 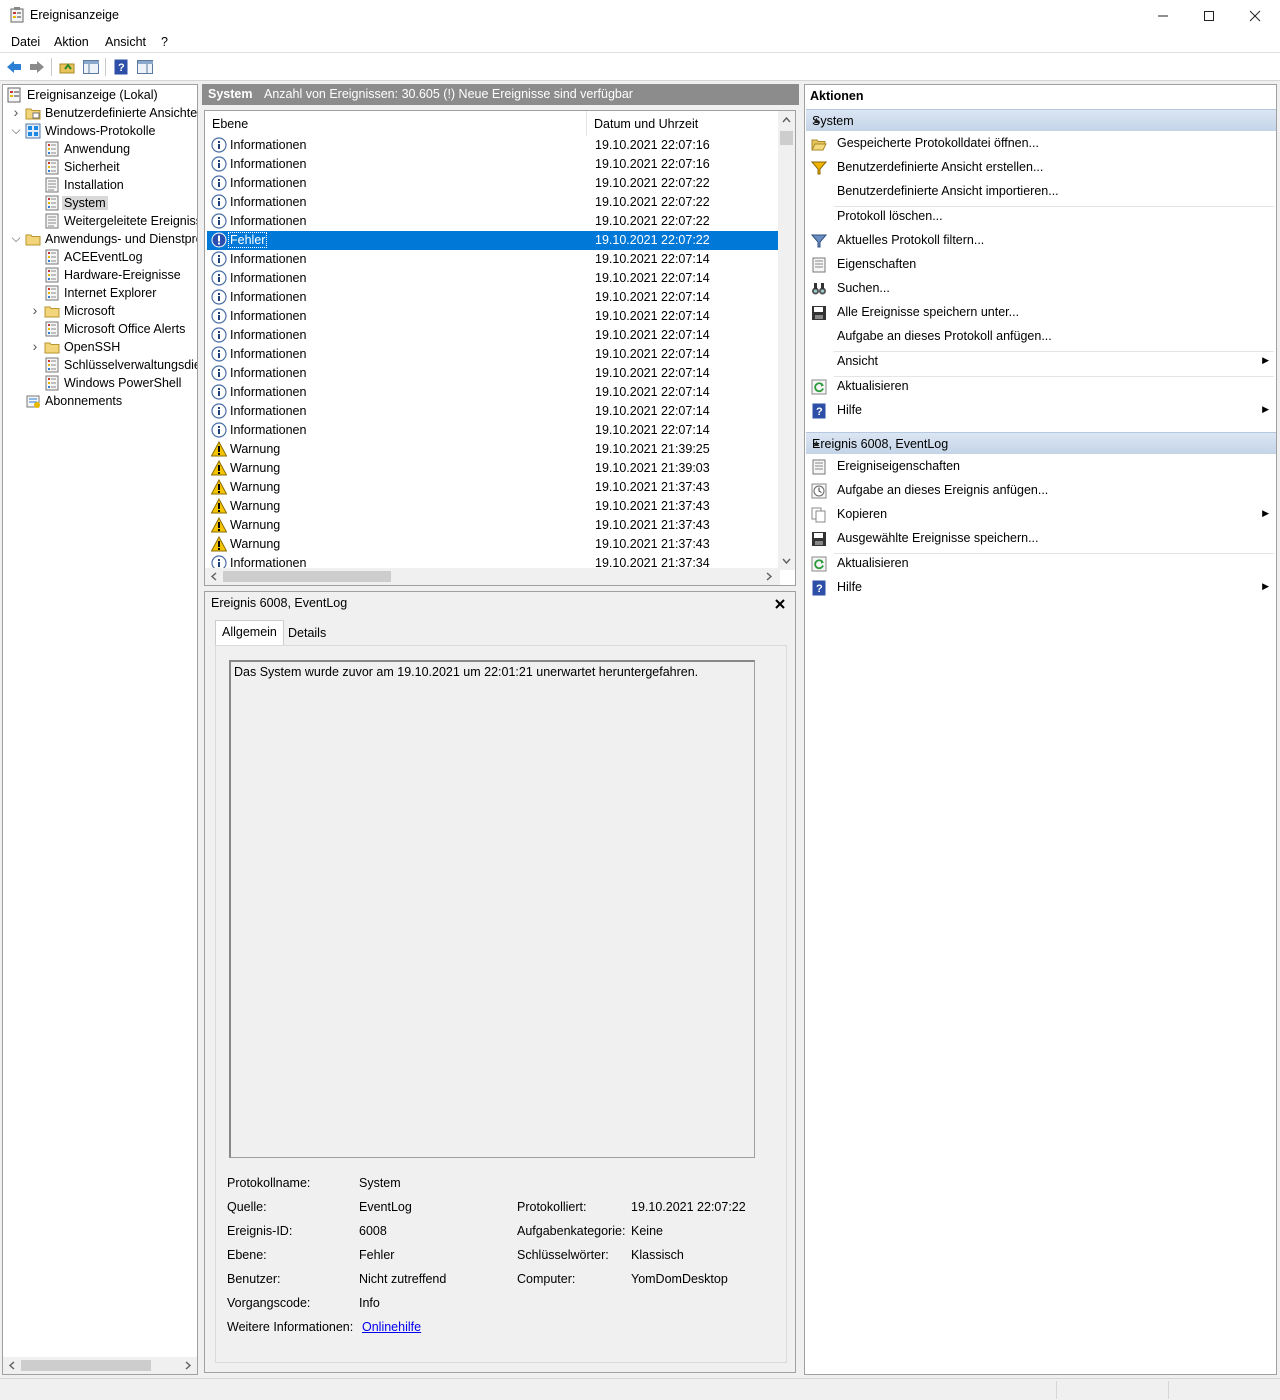 I want to click on tree-item-ereignisanzeige-lokal: Ereignisanzeige (Lokal), so click(x=100, y=95).